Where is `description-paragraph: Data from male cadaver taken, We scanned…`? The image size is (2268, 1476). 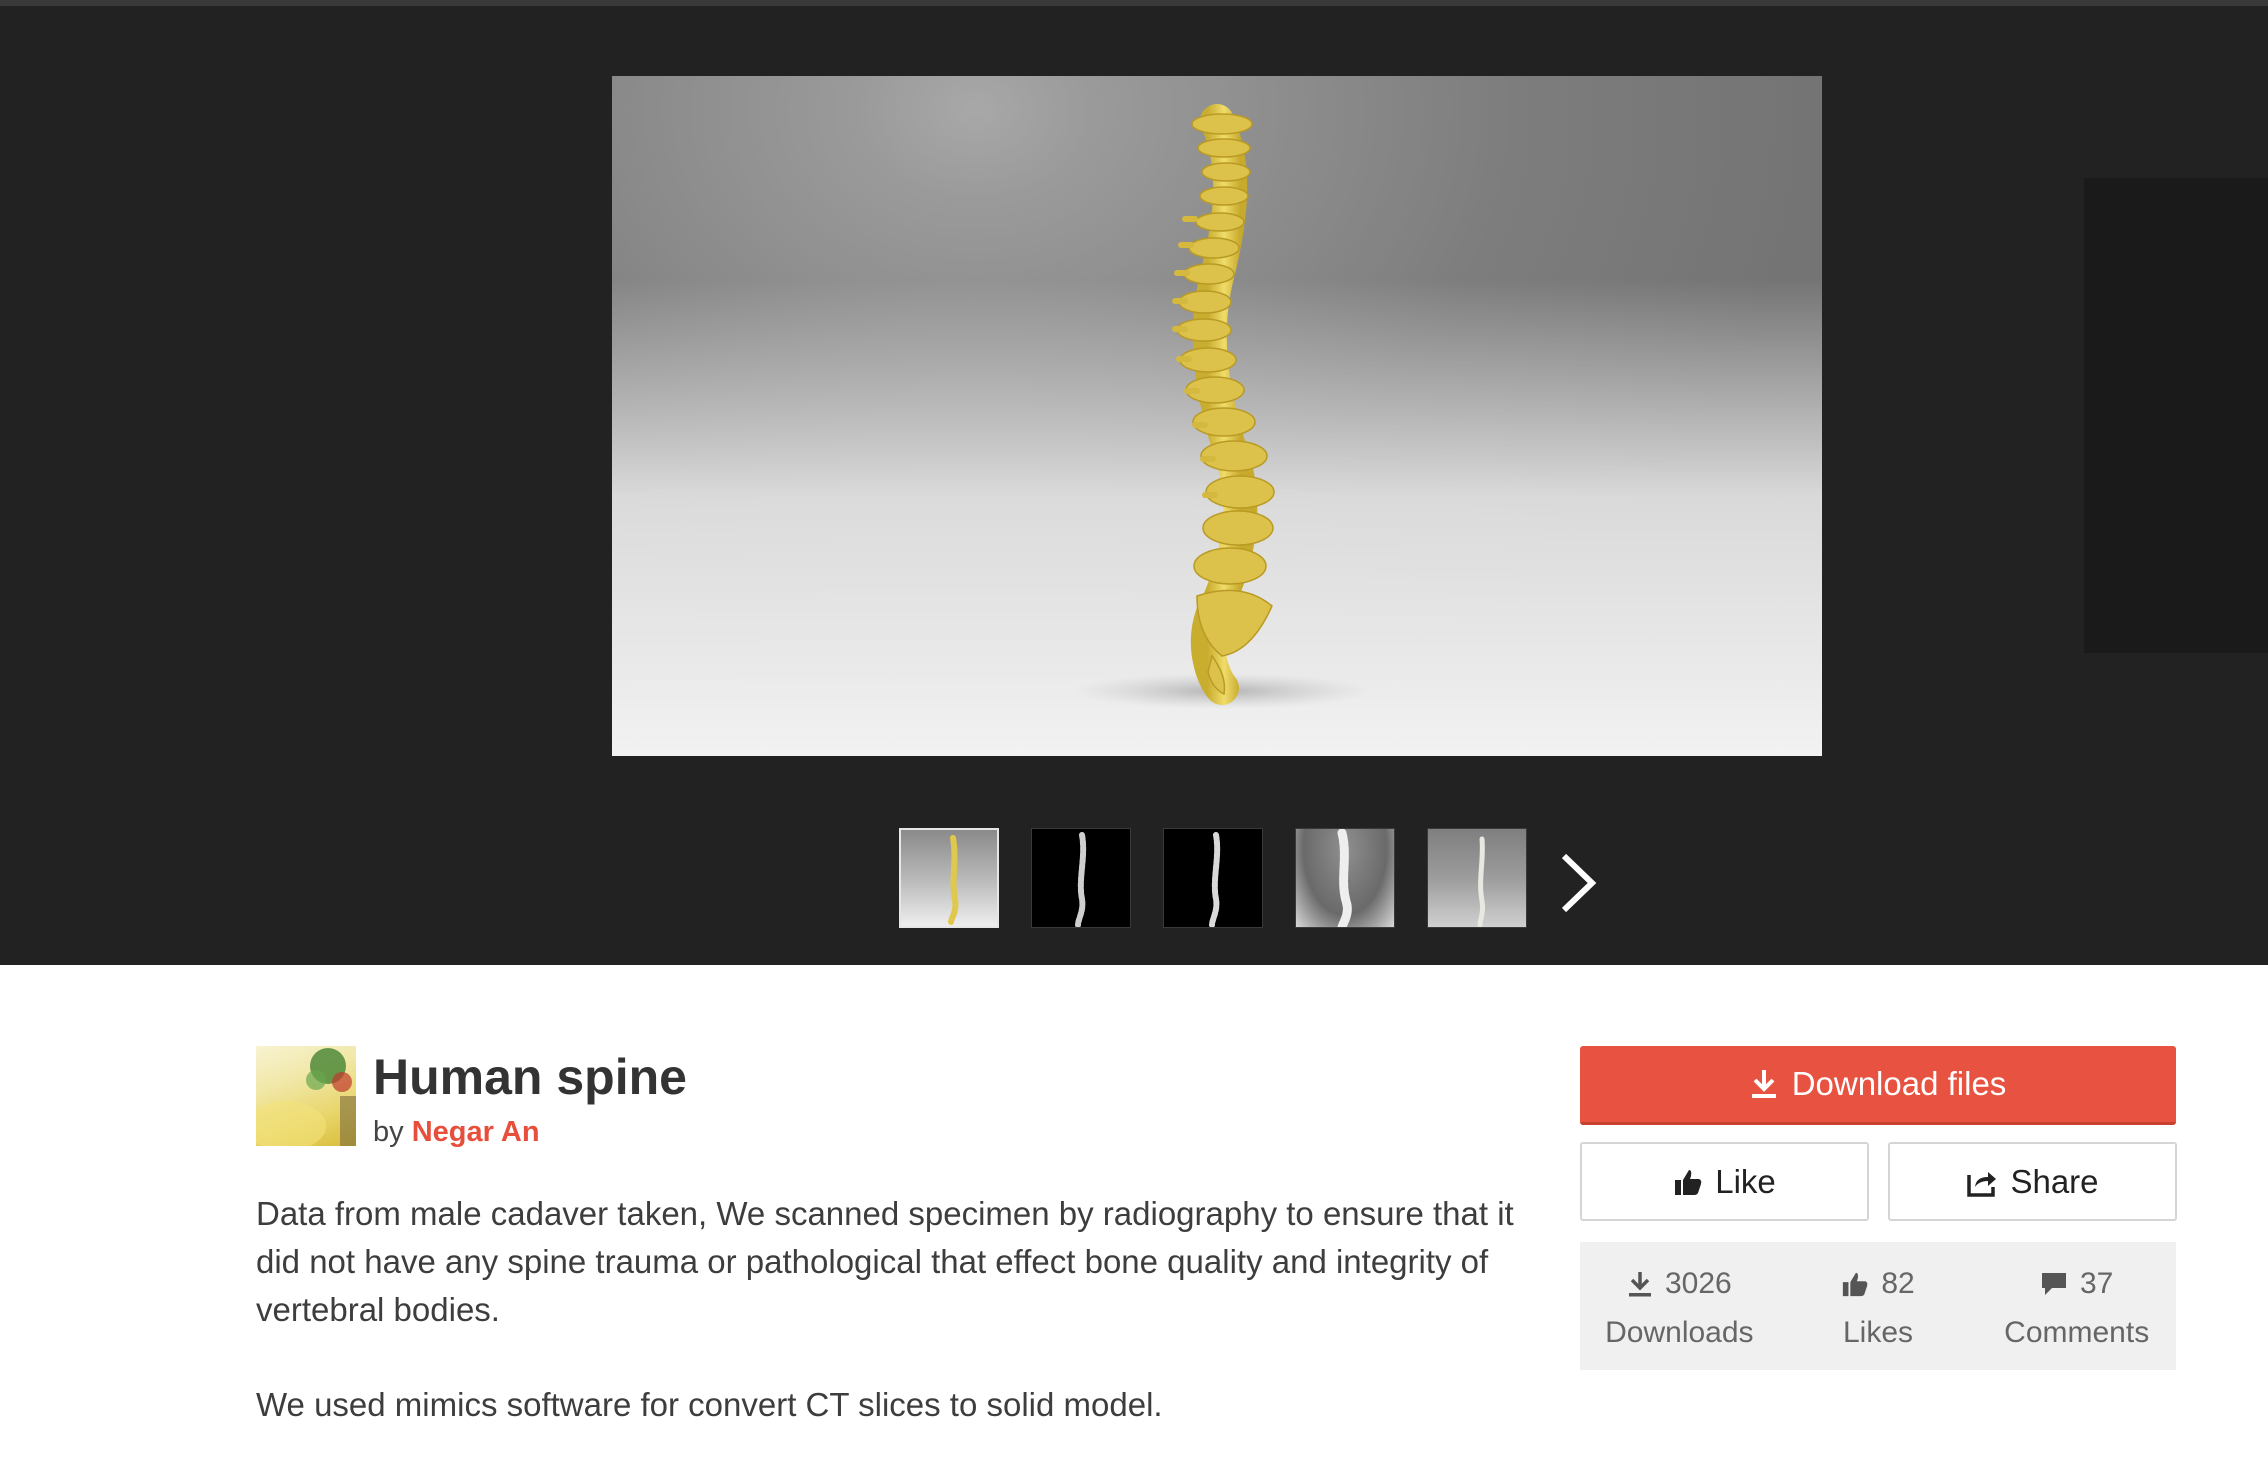
description-paragraph: Data from male cadaver taken, We scanned… is located at coordinates (885, 1261).